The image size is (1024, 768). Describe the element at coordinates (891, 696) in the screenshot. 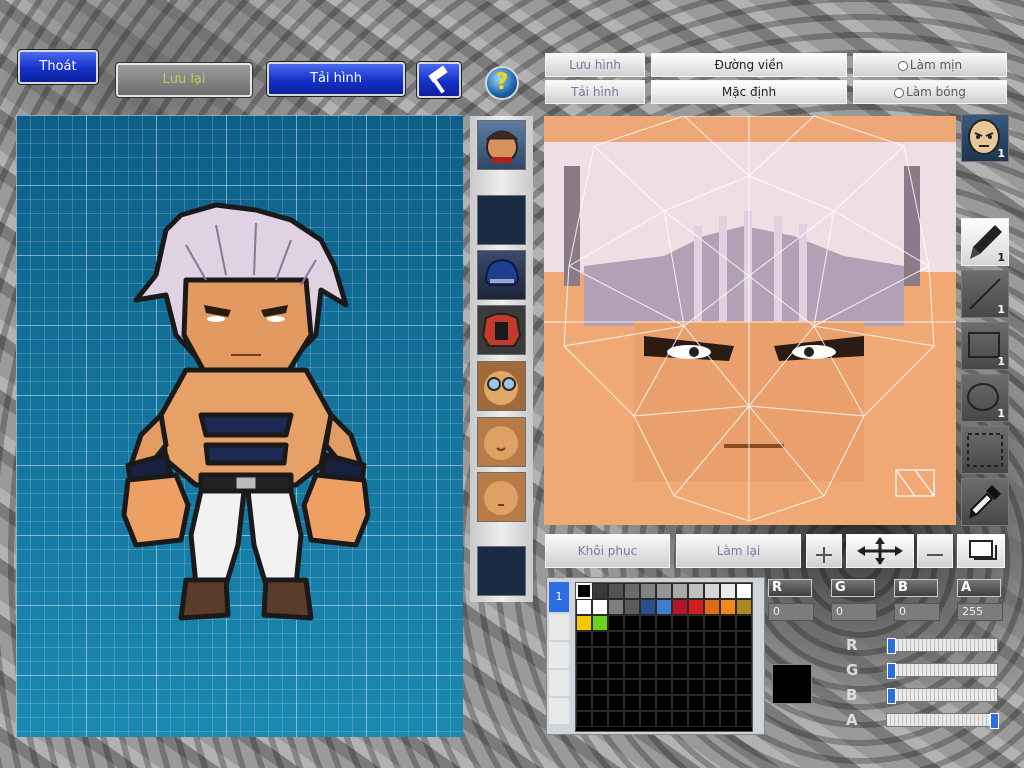

I see `blue-slider-handle` at that location.